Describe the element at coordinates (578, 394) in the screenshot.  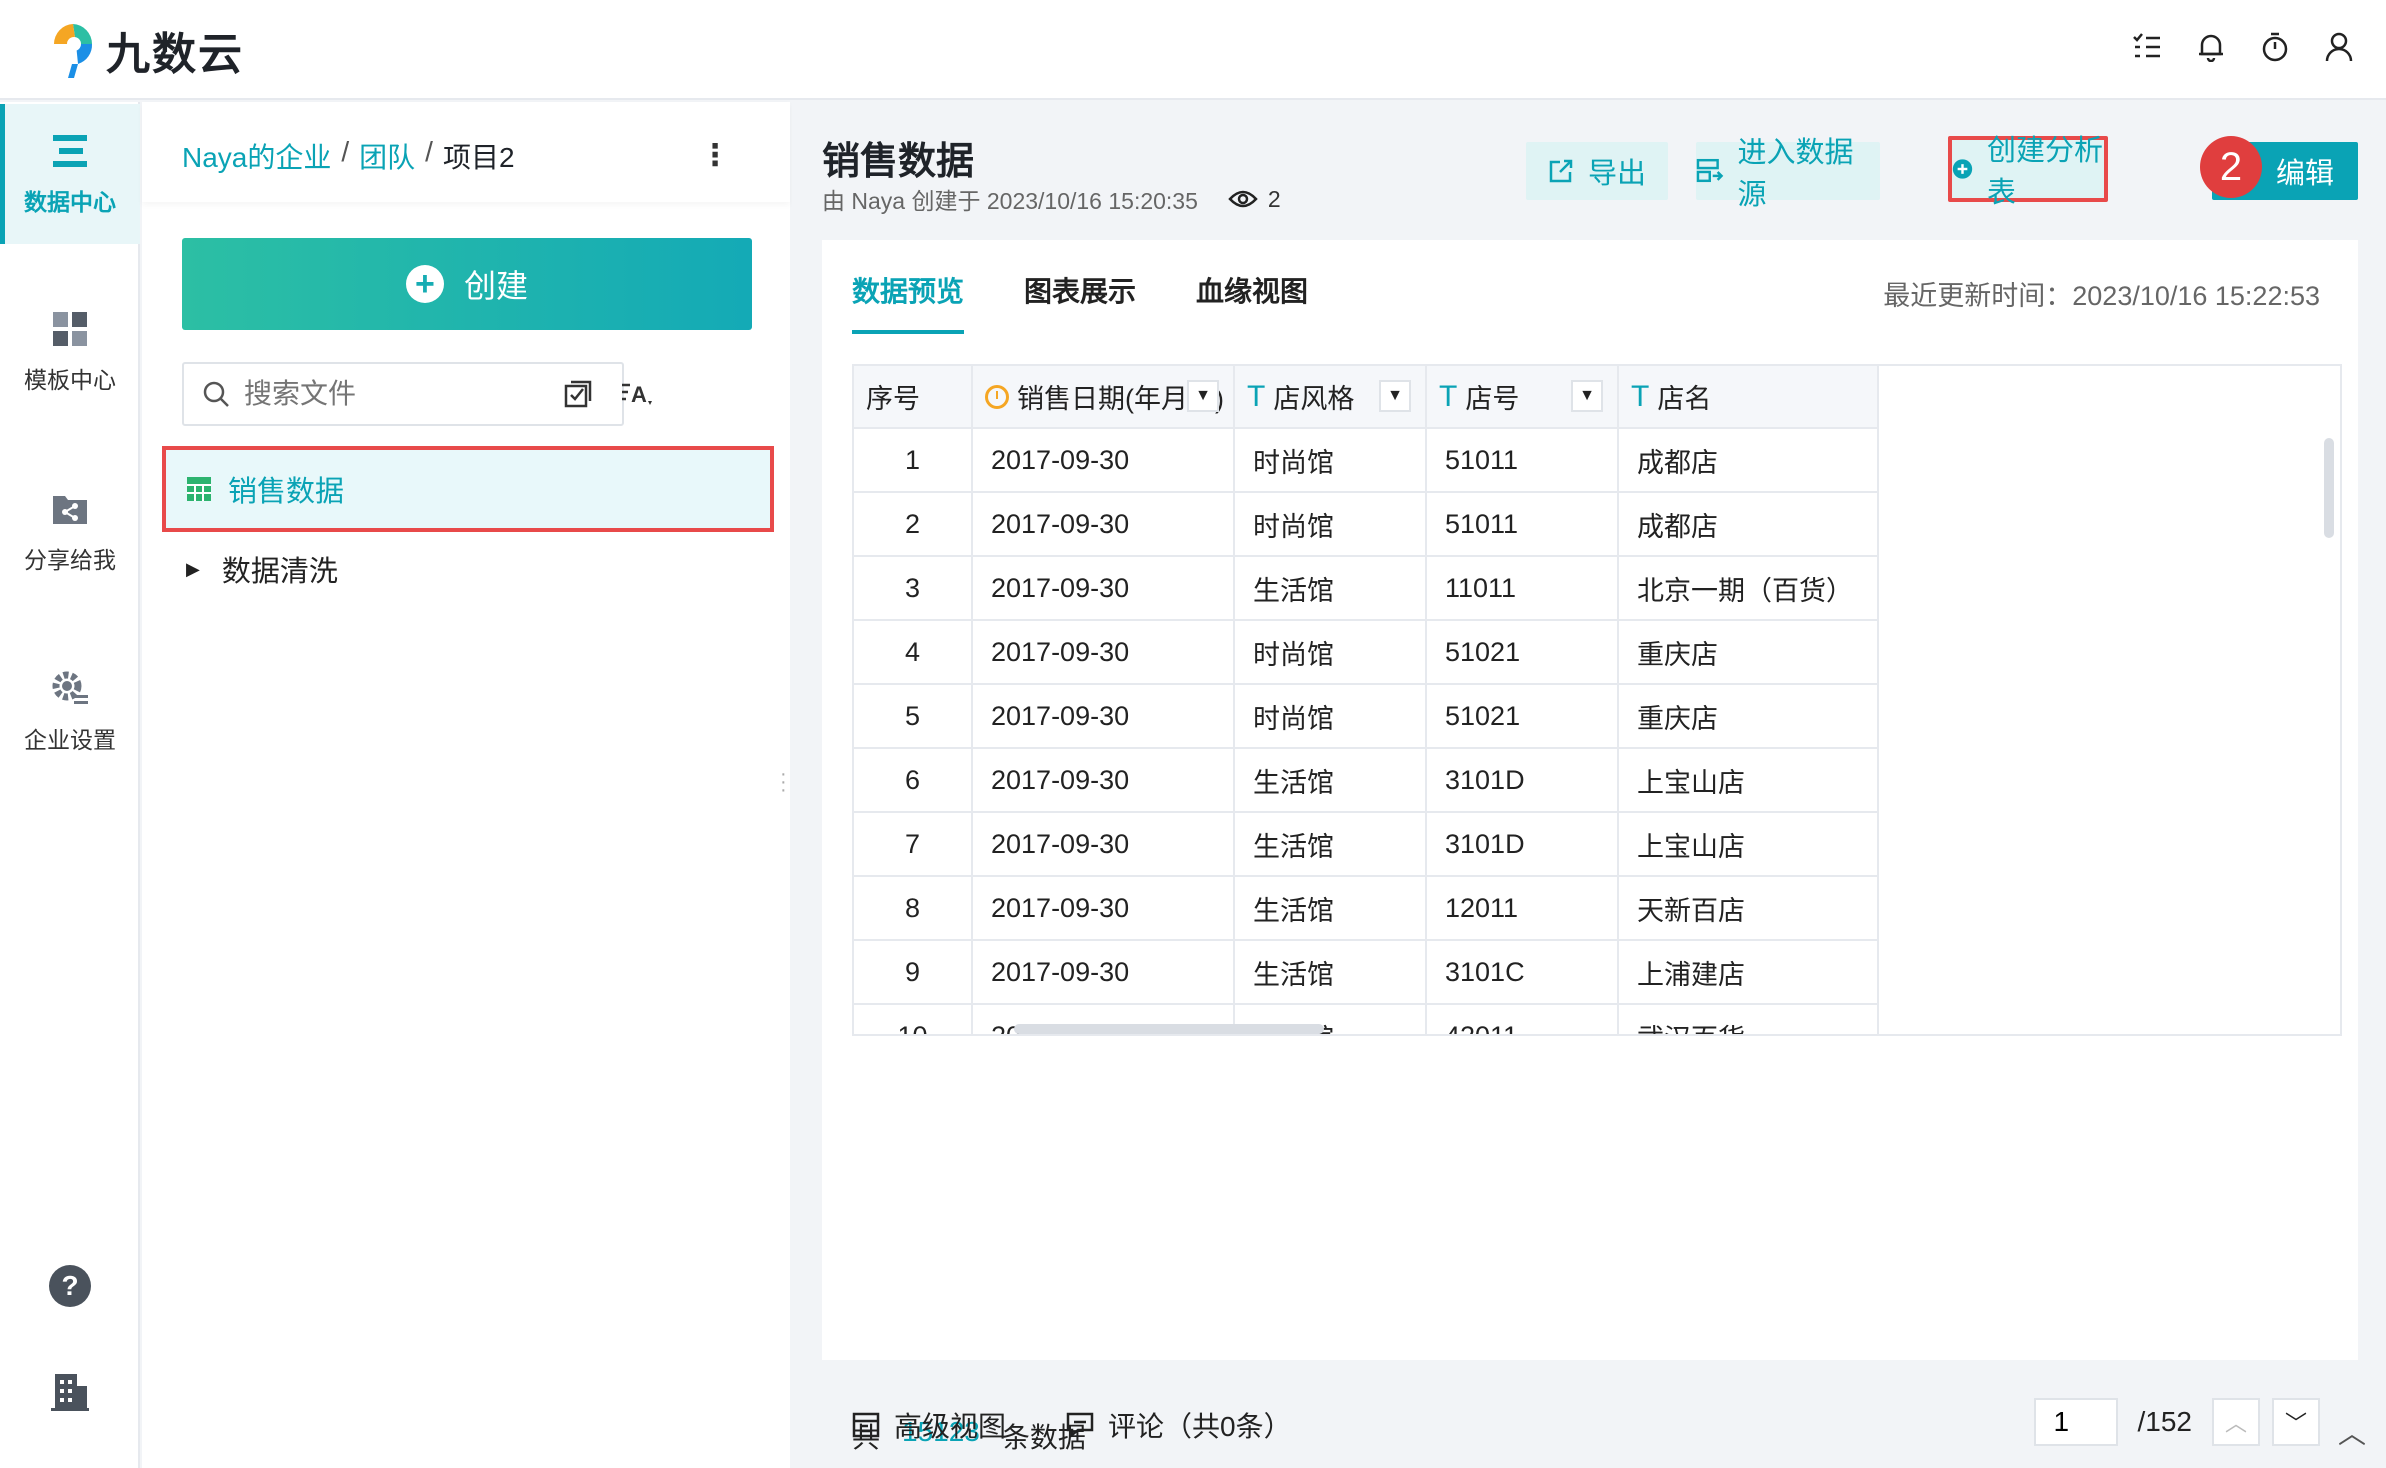
I see `multi-select-icon` at that location.